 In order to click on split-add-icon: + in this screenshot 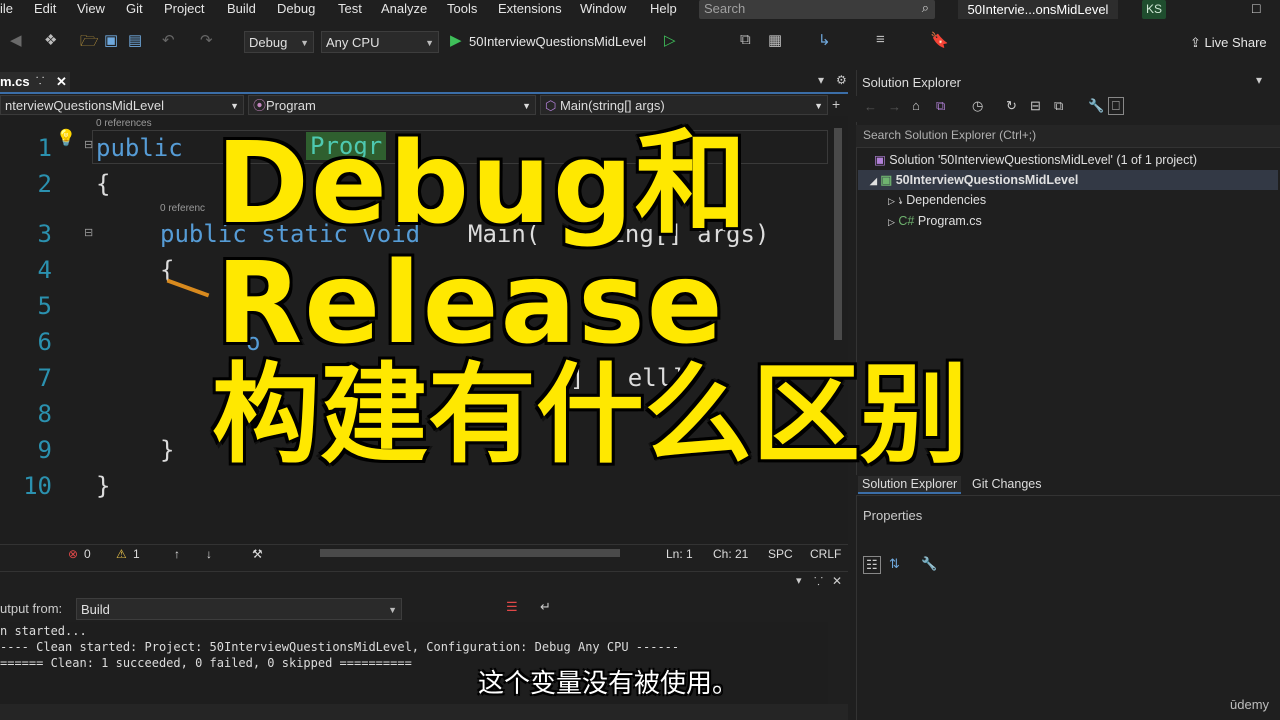, I will do `click(836, 104)`.